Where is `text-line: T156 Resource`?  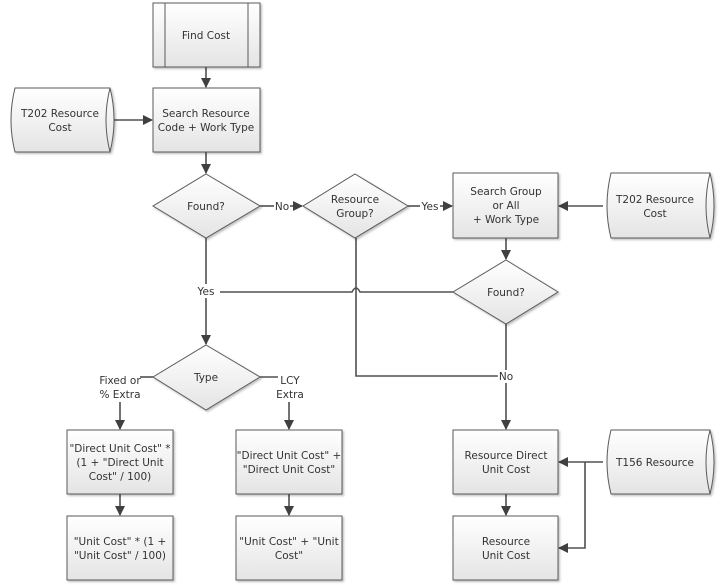
text-line: T156 Resource is located at coordinates (654, 463).